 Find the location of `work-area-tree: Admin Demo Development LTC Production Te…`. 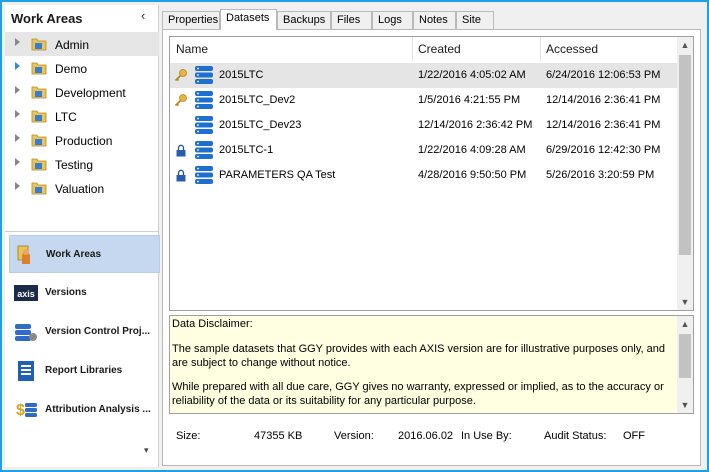

work-area-tree: Admin Demo Development LTC Production Te… is located at coordinates (82, 116).